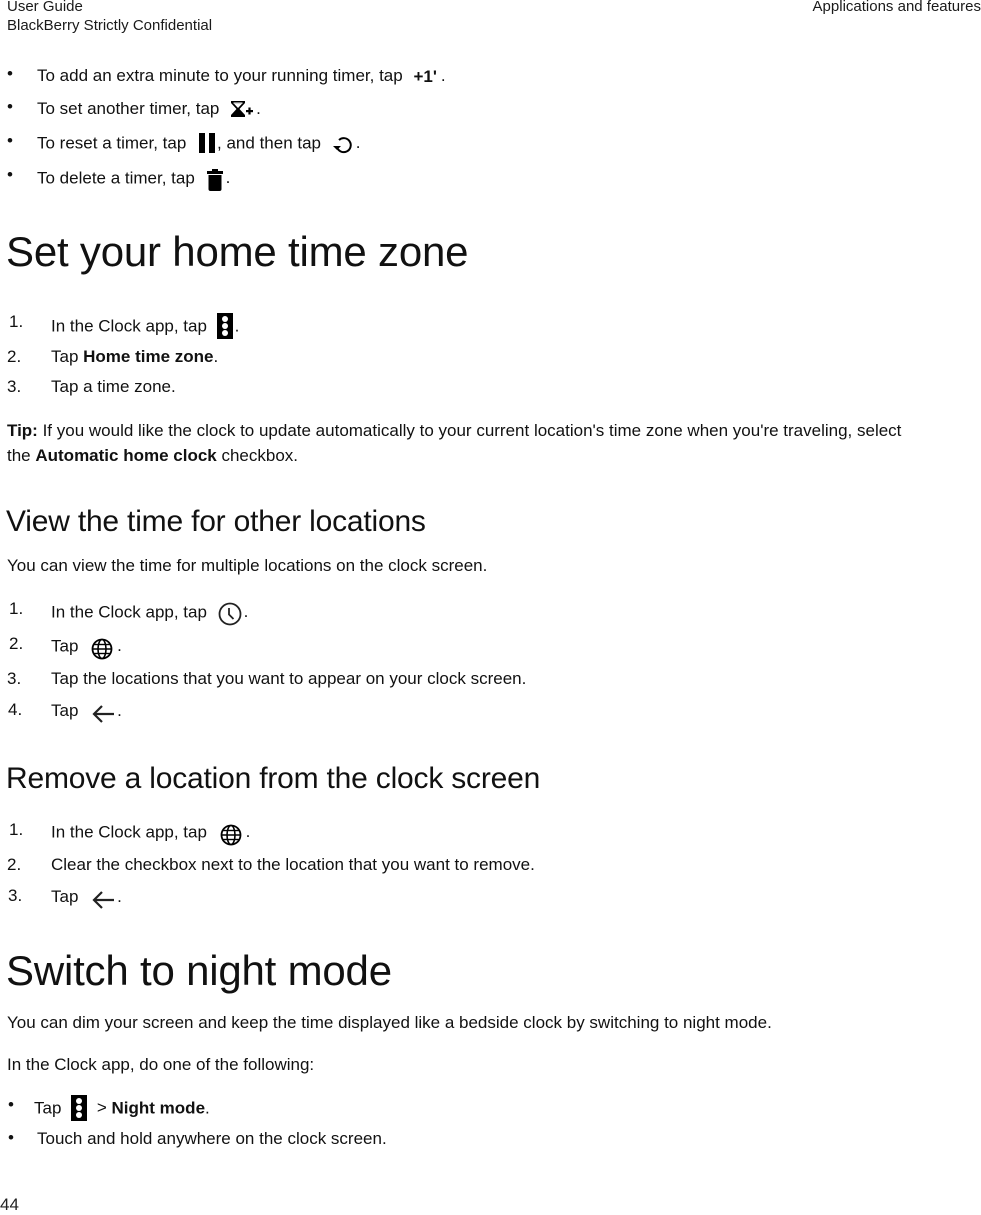  Describe the element at coordinates (896, 7) in the screenshot. I see `section-title: Applications and features` at that location.